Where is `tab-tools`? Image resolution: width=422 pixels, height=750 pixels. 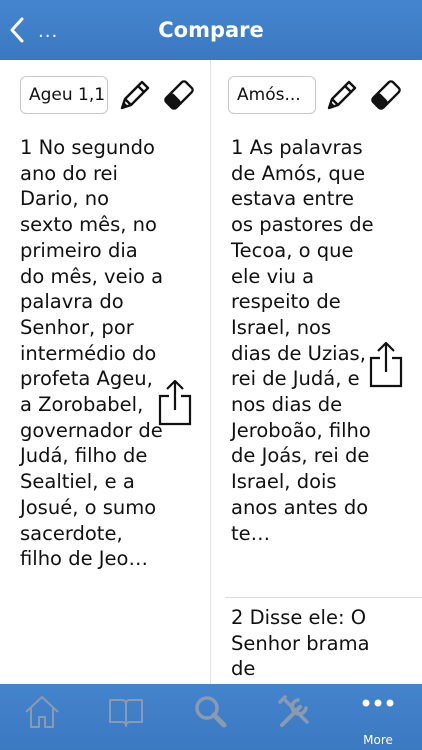 tab-tools is located at coordinates (294, 717).